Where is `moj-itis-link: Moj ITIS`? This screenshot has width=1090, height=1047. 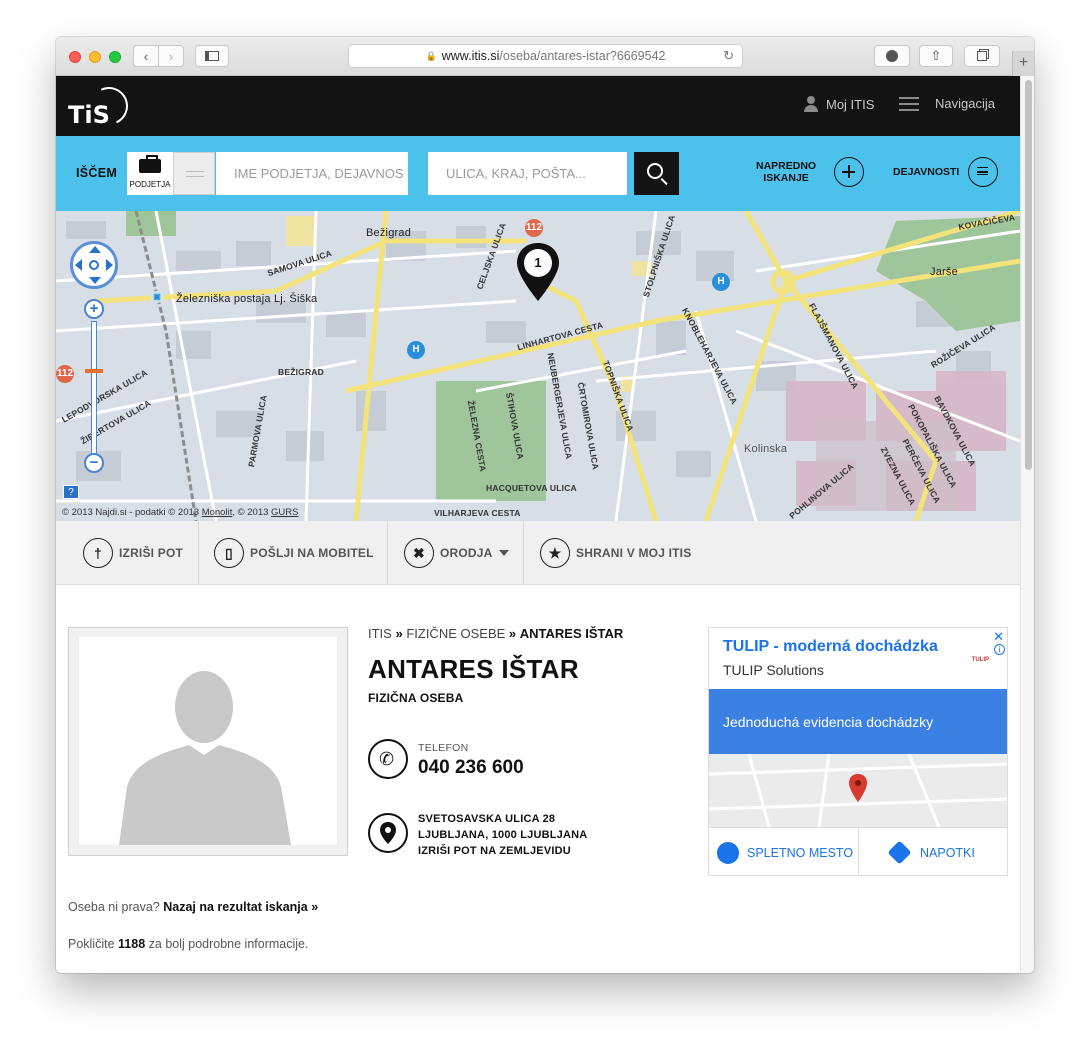
moj-itis-link: Moj ITIS is located at coordinates (839, 104).